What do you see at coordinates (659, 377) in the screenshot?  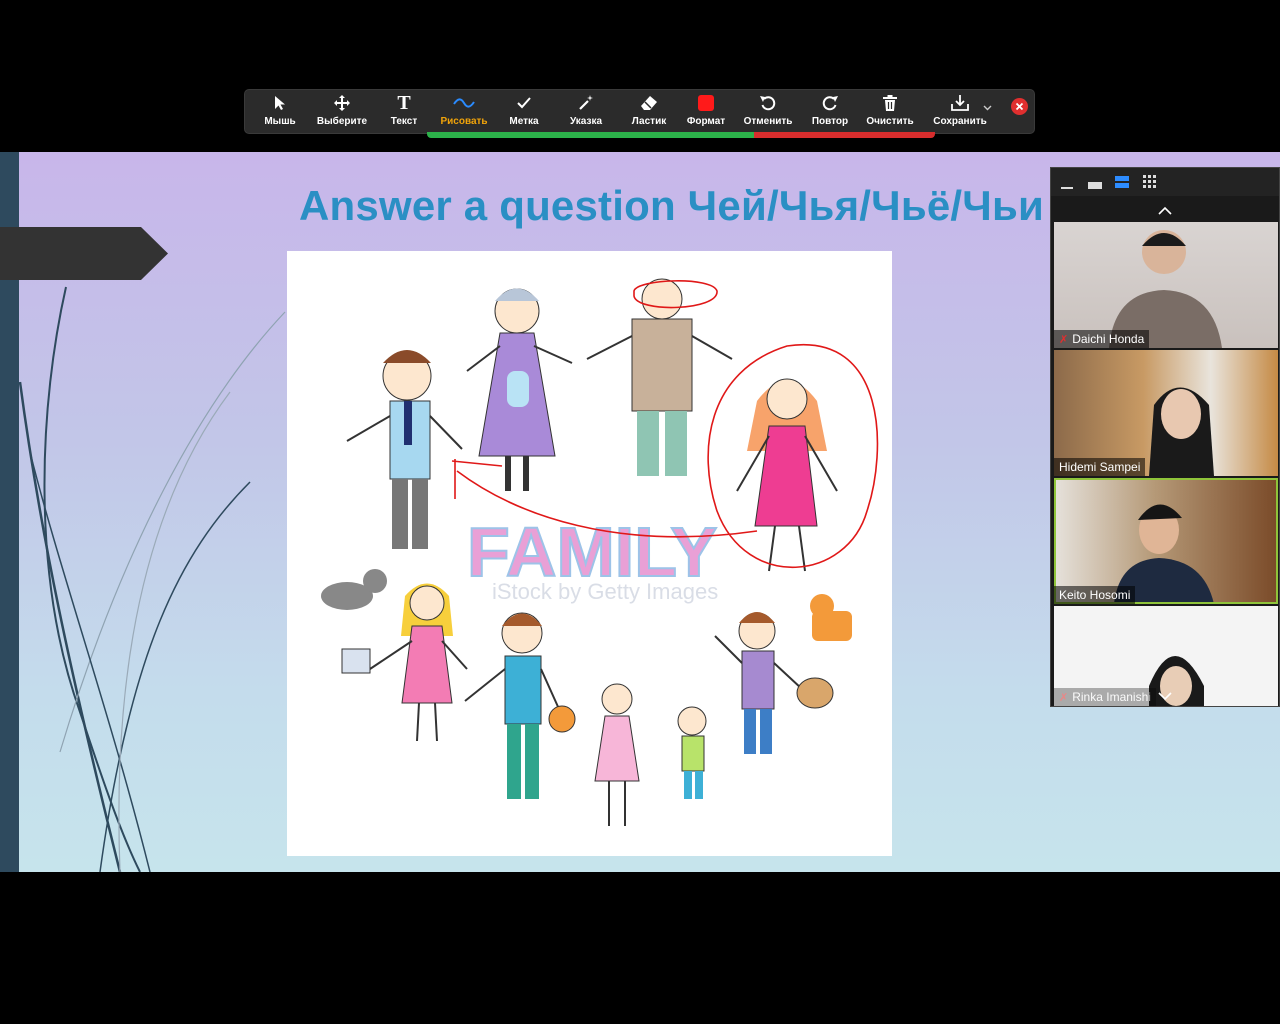 I see `figure-grandpa` at bounding box center [659, 377].